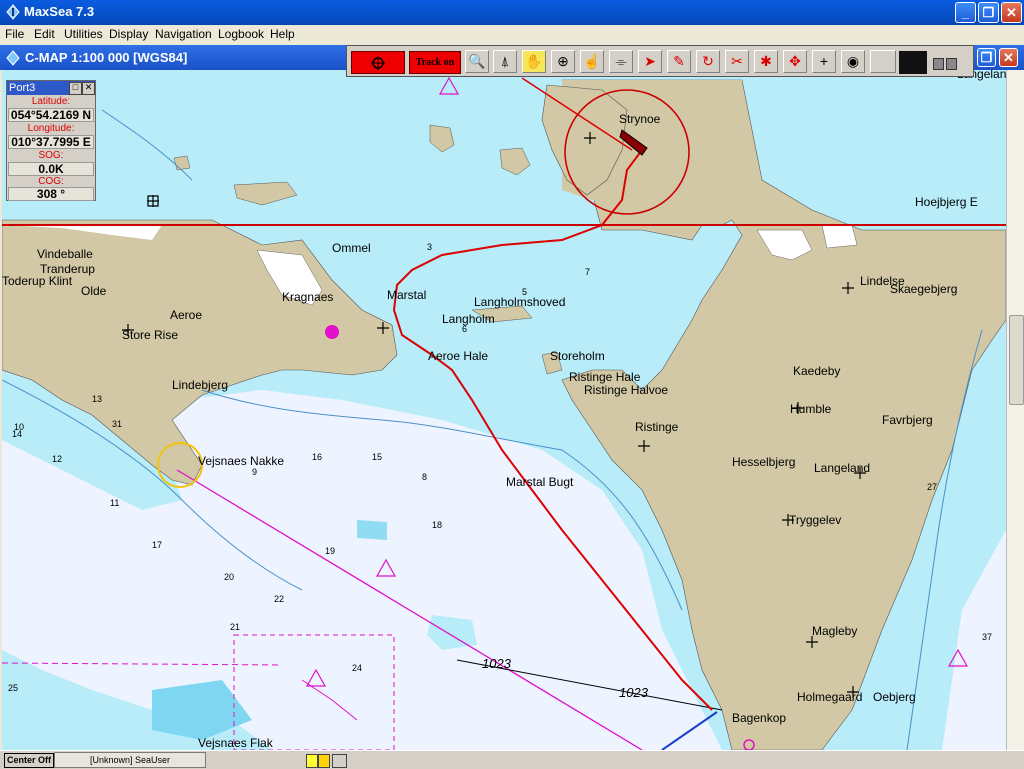 The height and width of the screenshot is (769, 1024). Describe the element at coordinates (307, 297) in the screenshot. I see `label-kragnaes: Kragnaes` at that location.